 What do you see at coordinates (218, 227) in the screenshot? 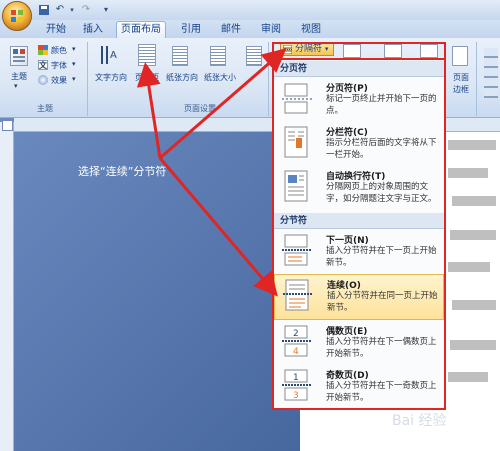
I see `arrow-to-continuous` at bounding box center [218, 227].